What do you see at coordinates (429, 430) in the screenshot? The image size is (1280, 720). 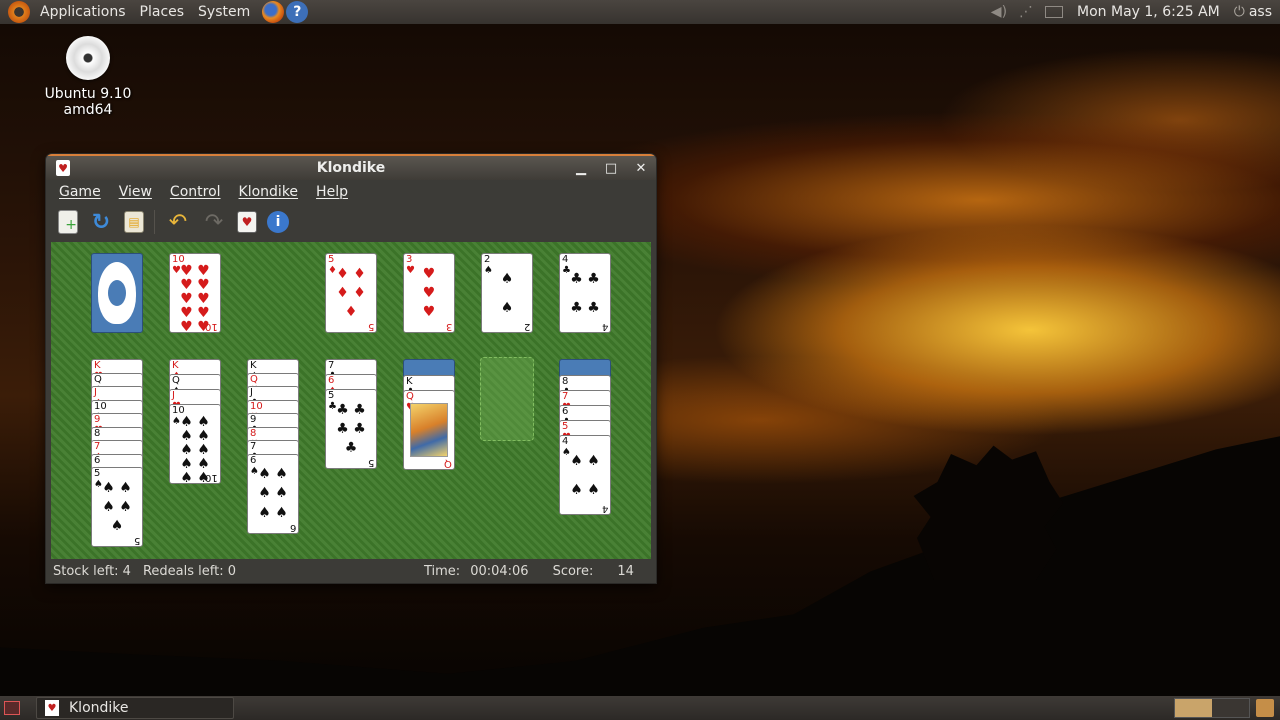 I see `tableau-card: Q ♥Q` at bounding box center [429, 430].